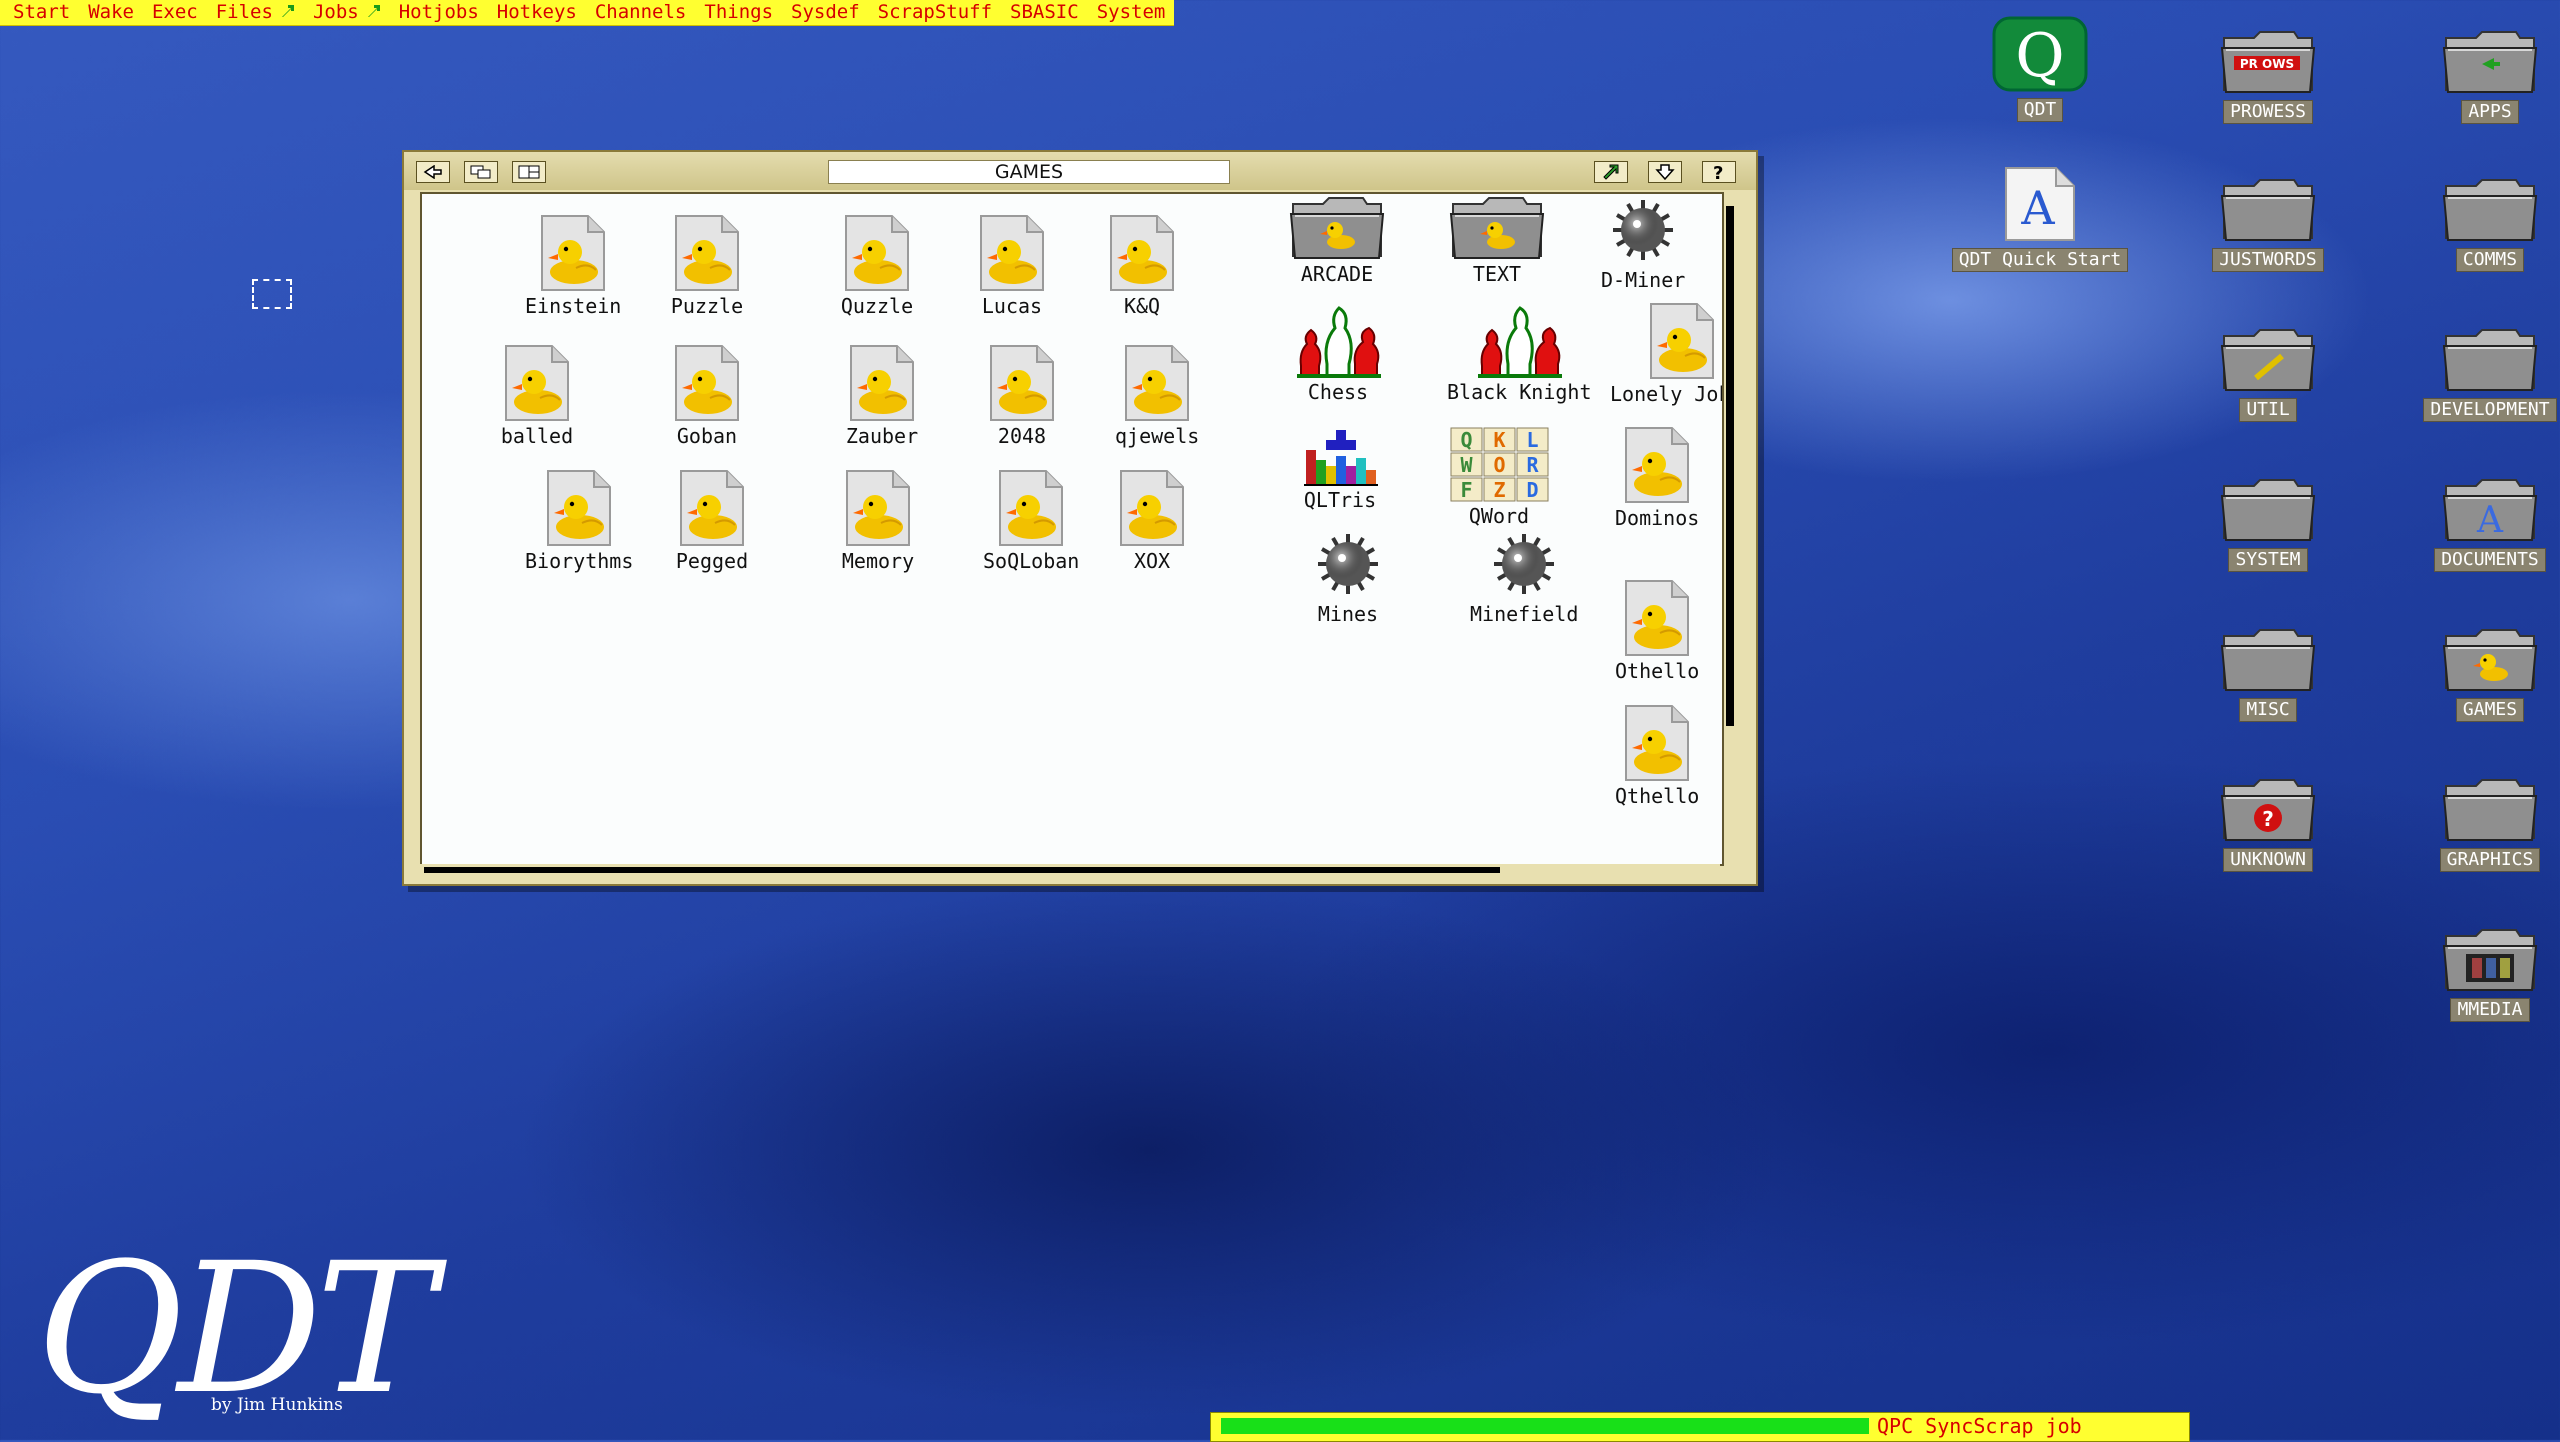 Image resolution: width=2560 pixels, height=1442 pixels. Describe the element at coordinates (1157, 396) in the screenshot. I see `file-icon-qjewels: qjewels` at that location.